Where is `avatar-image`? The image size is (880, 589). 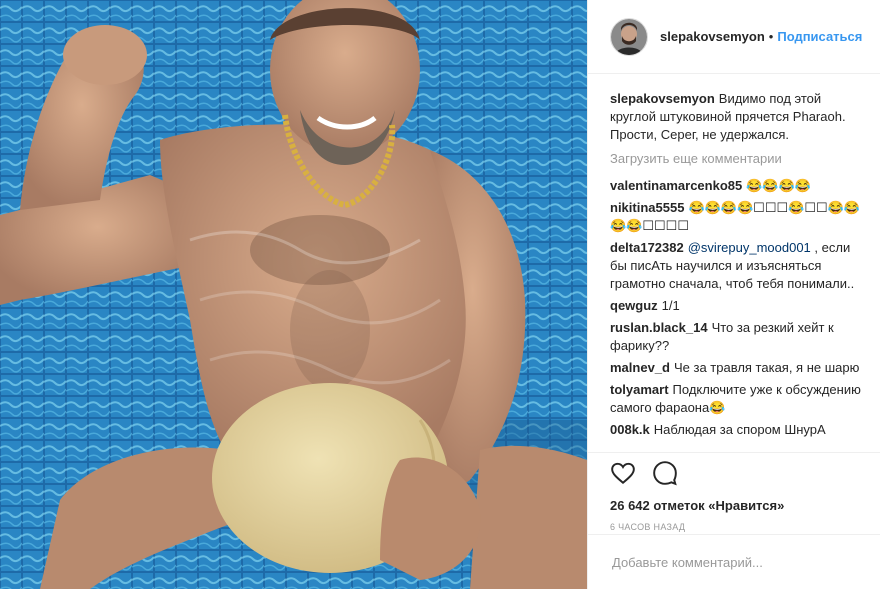 avatar-image is located at coordinates (629, 36).